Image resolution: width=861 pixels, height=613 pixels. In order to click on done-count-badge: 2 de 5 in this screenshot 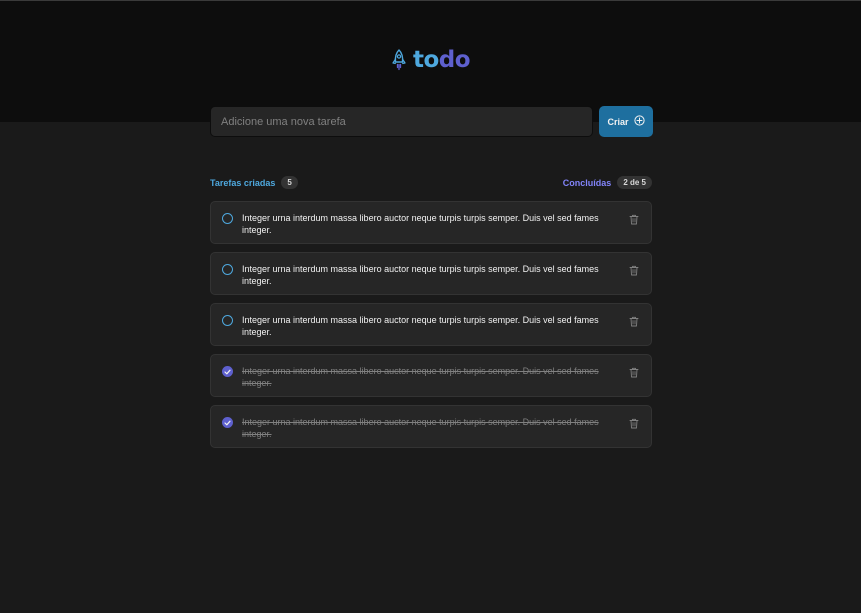, I will do `click(634, 182)`.